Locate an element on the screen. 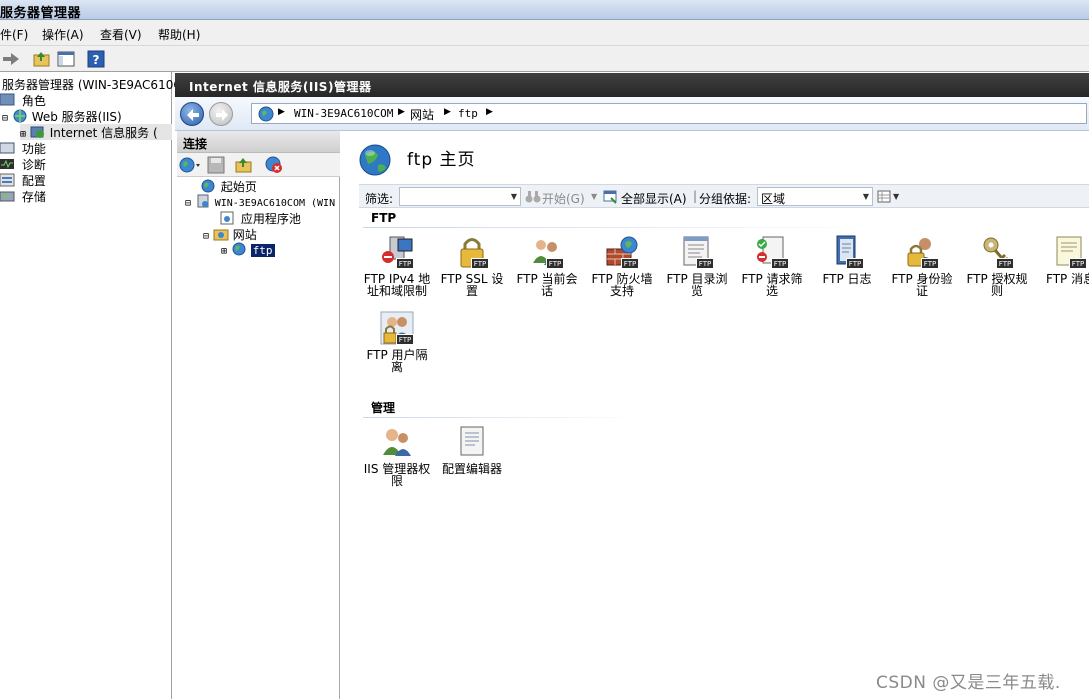 The image size is (1089, 699). feature-configuration-editor: 配置编辑器 is located at coordinates (472, 450).